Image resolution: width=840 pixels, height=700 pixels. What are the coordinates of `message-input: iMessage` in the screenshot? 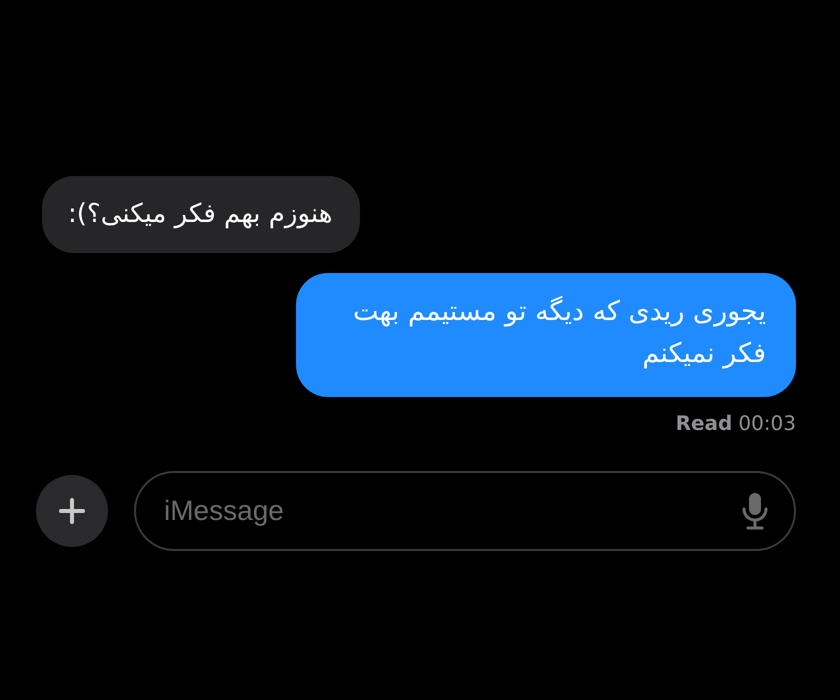 It's located at (452, 511).